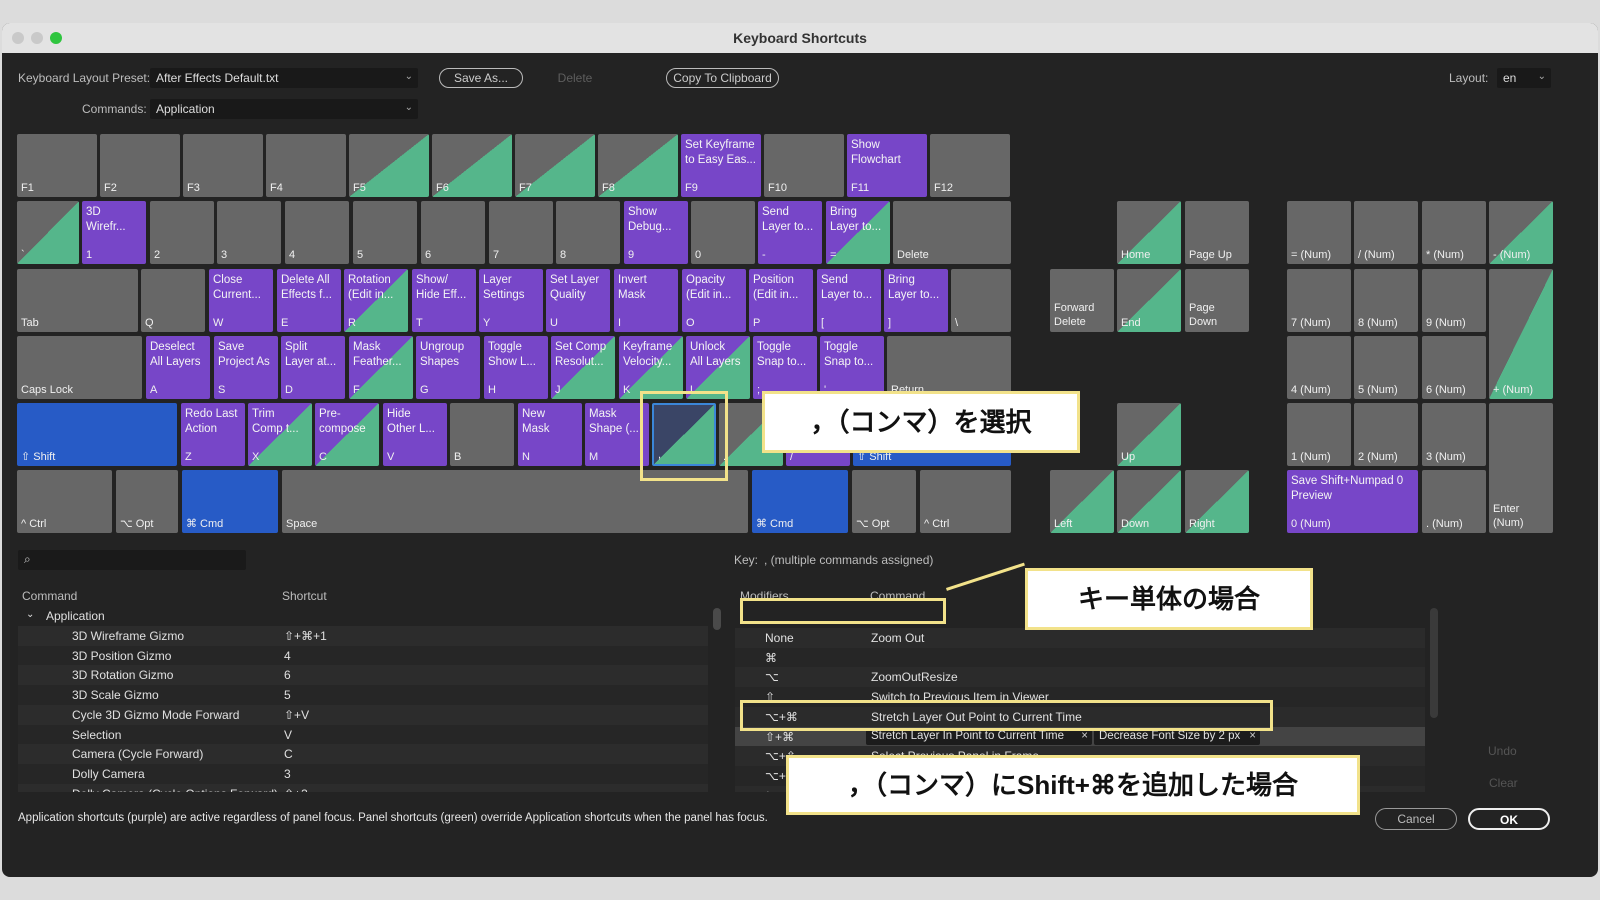 The width and height of the screenshot is (1600, 900). Describe the element at coordinates (1217, 232) in the screenshot. I see `key-page-up: Page Up` at that location.